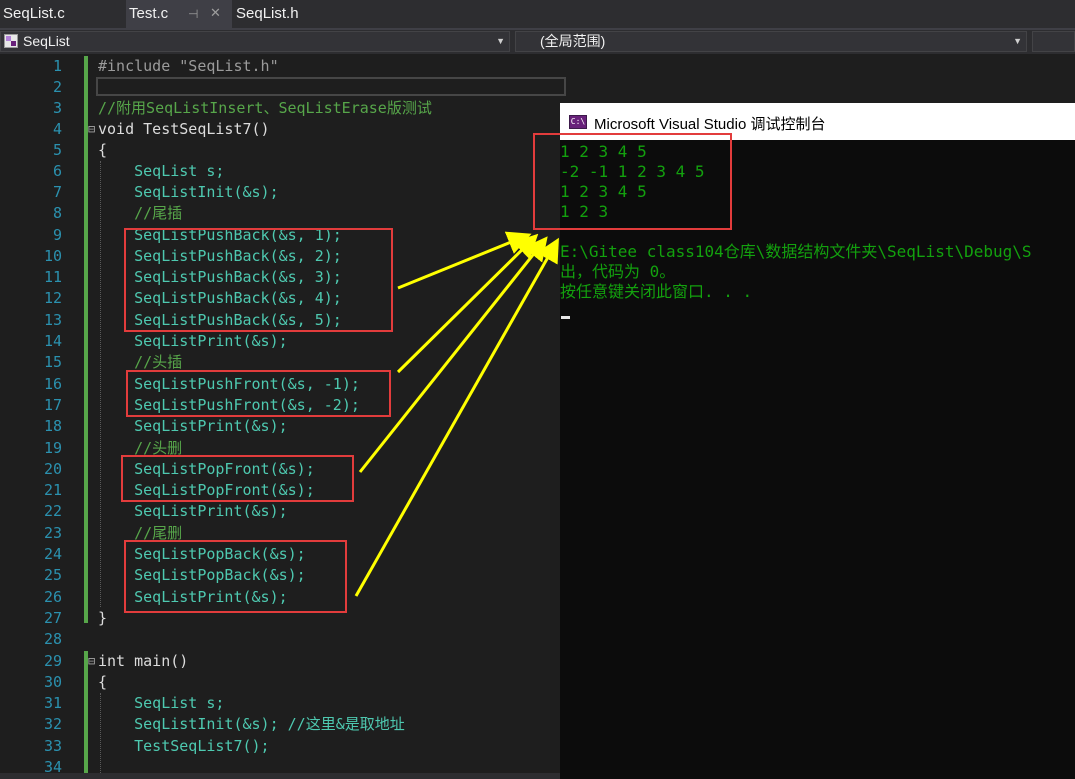  What do you see at coordinates (251, 724) in the screenshot?
I see `code-line: SeqListInit(&s); //这里&是取地址` at bounding box center [251, 724].